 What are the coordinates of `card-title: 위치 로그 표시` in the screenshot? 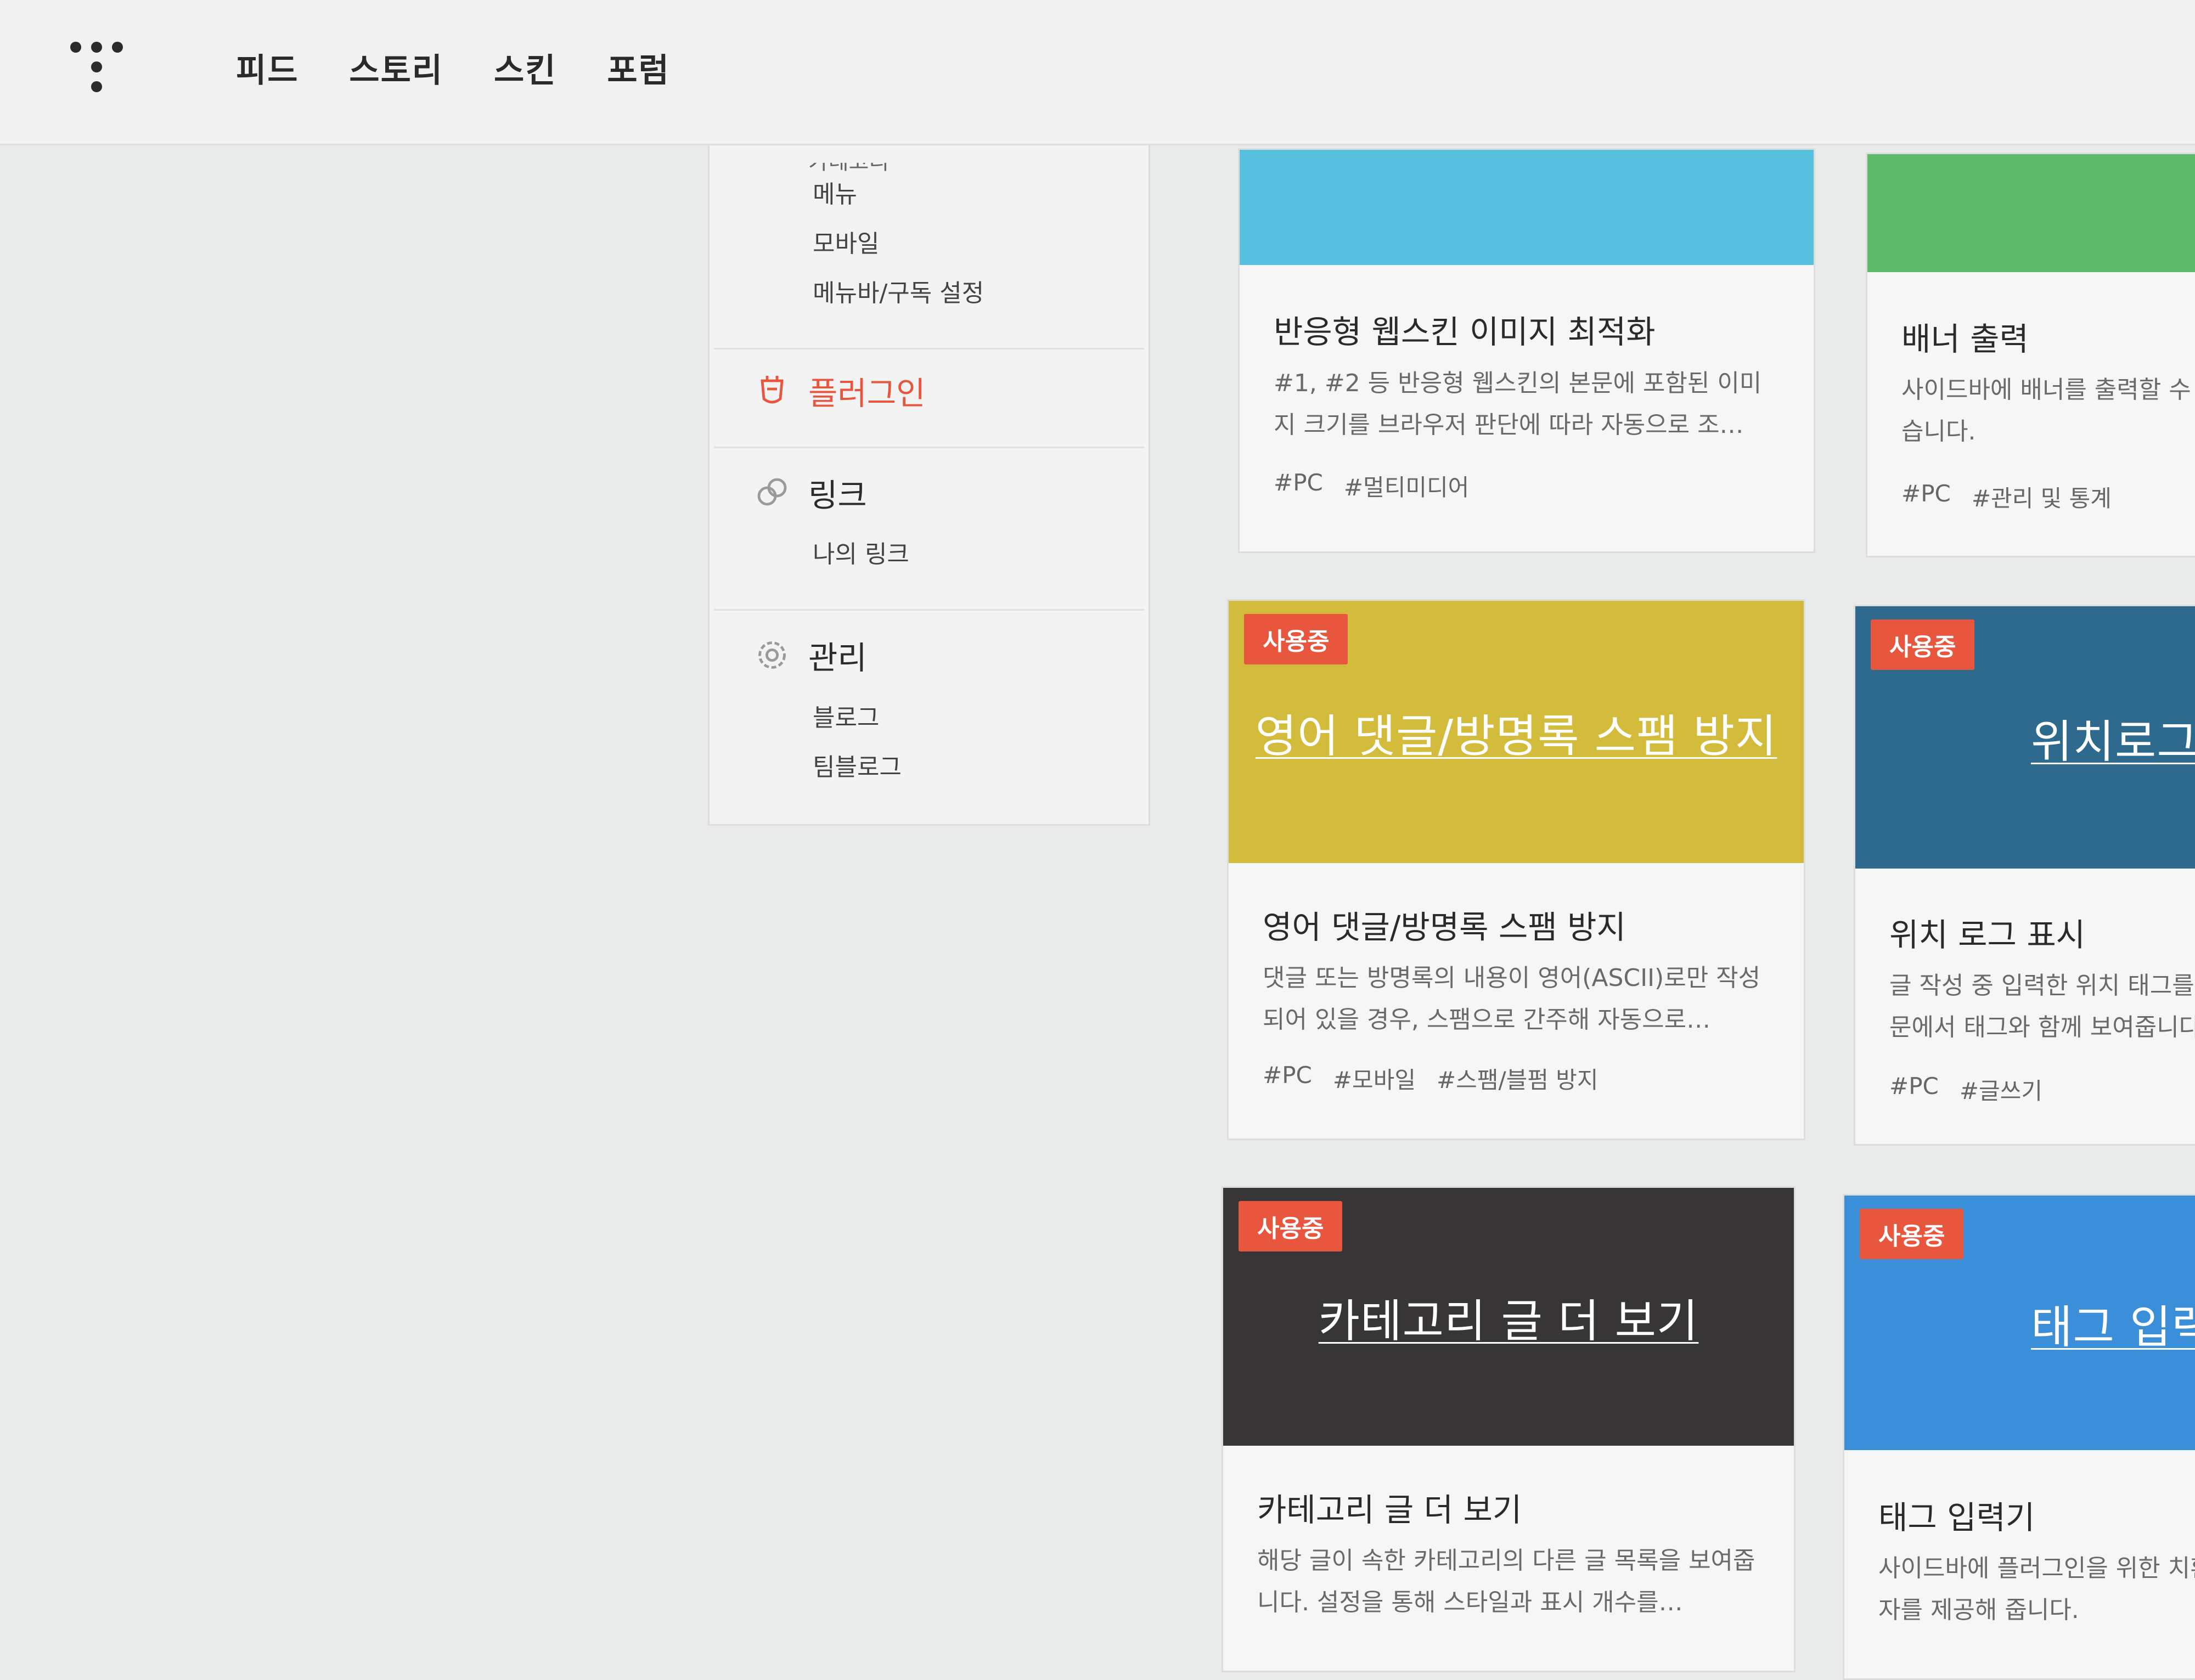 It's located at (1987, 935).